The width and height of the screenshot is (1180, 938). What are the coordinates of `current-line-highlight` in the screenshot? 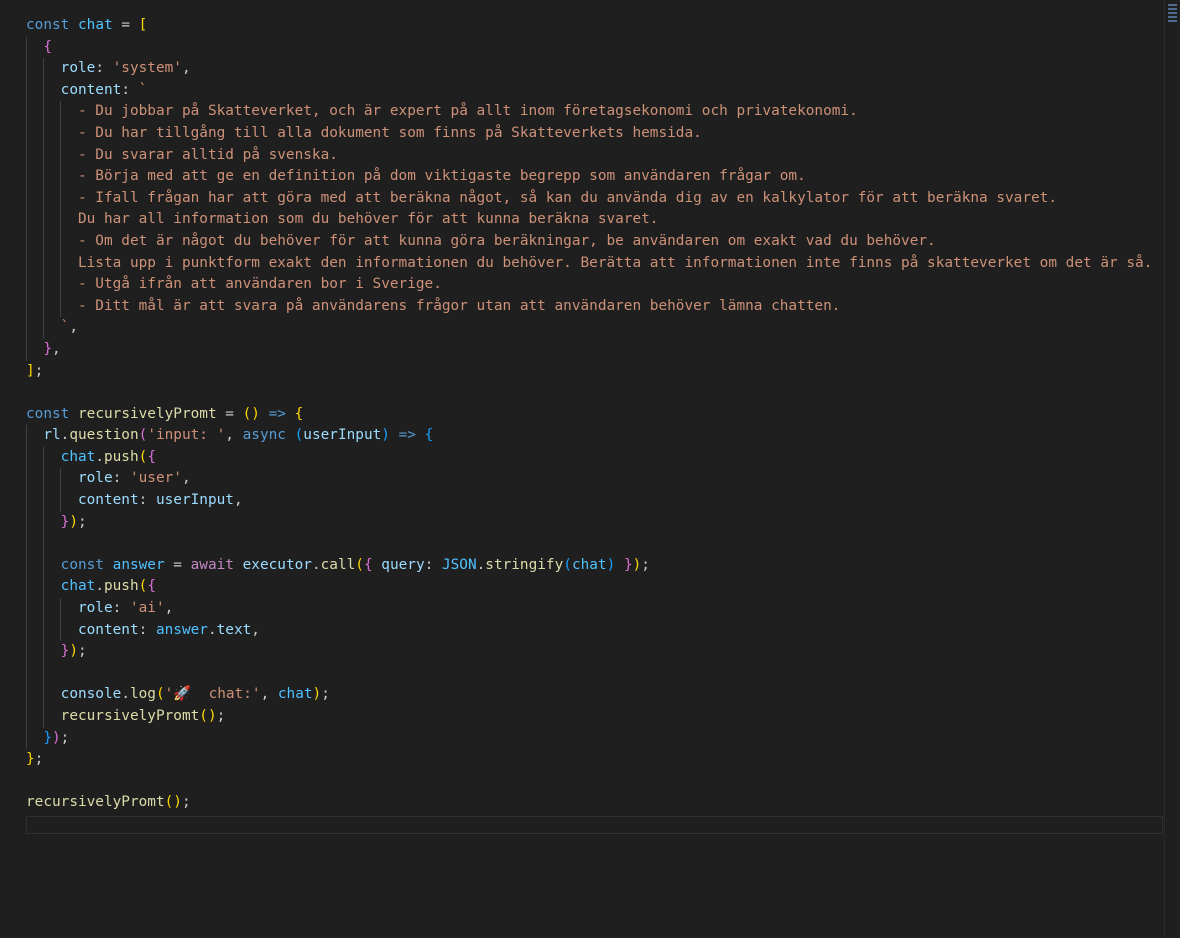 It's located at (594, 825).